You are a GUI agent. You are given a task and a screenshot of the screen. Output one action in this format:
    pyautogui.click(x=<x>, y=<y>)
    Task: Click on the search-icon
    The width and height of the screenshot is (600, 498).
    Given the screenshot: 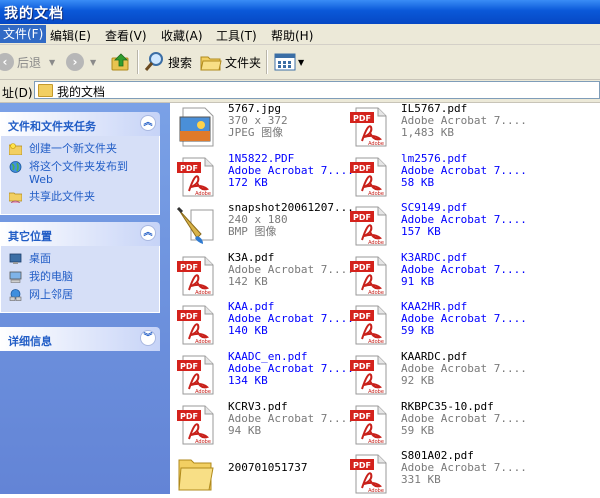 What is the action you would take?
    pyautogui.click(x=153, y=61)
    